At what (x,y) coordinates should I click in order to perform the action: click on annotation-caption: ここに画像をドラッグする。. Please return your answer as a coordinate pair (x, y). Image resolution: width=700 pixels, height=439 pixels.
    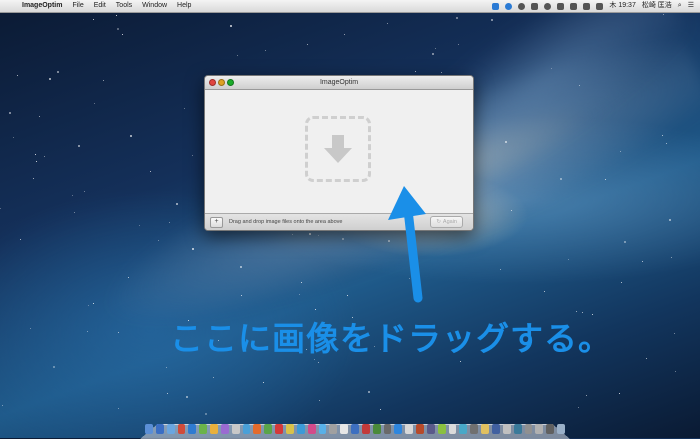
    Looking at the image, I should click on (391, 338).